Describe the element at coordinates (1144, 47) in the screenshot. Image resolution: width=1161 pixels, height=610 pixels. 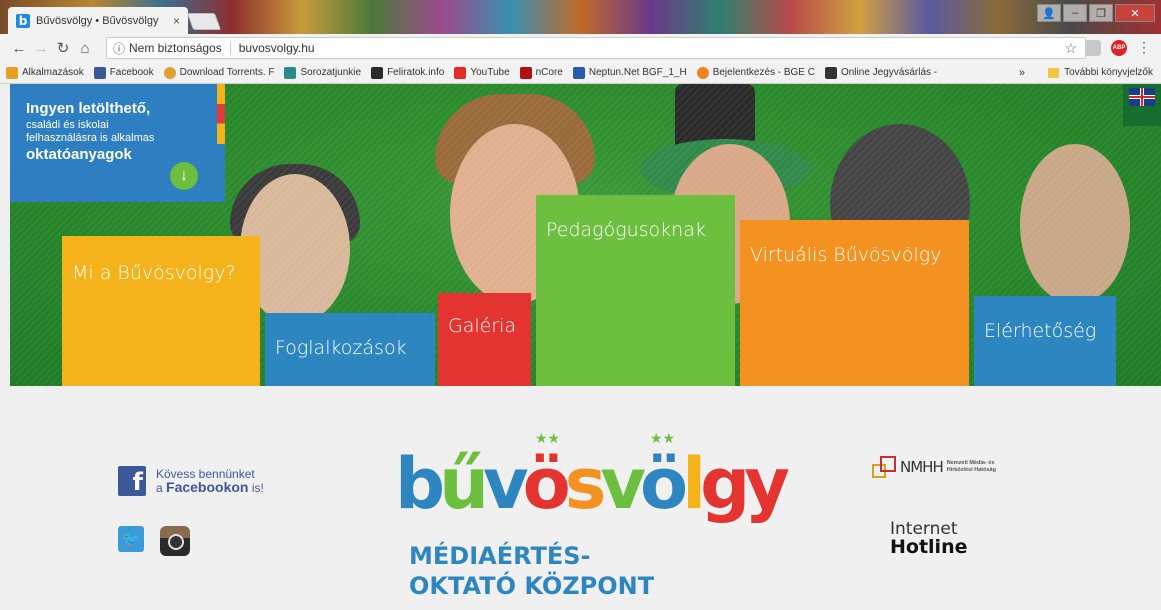
I see `menu-icon: ⋮` at that location.